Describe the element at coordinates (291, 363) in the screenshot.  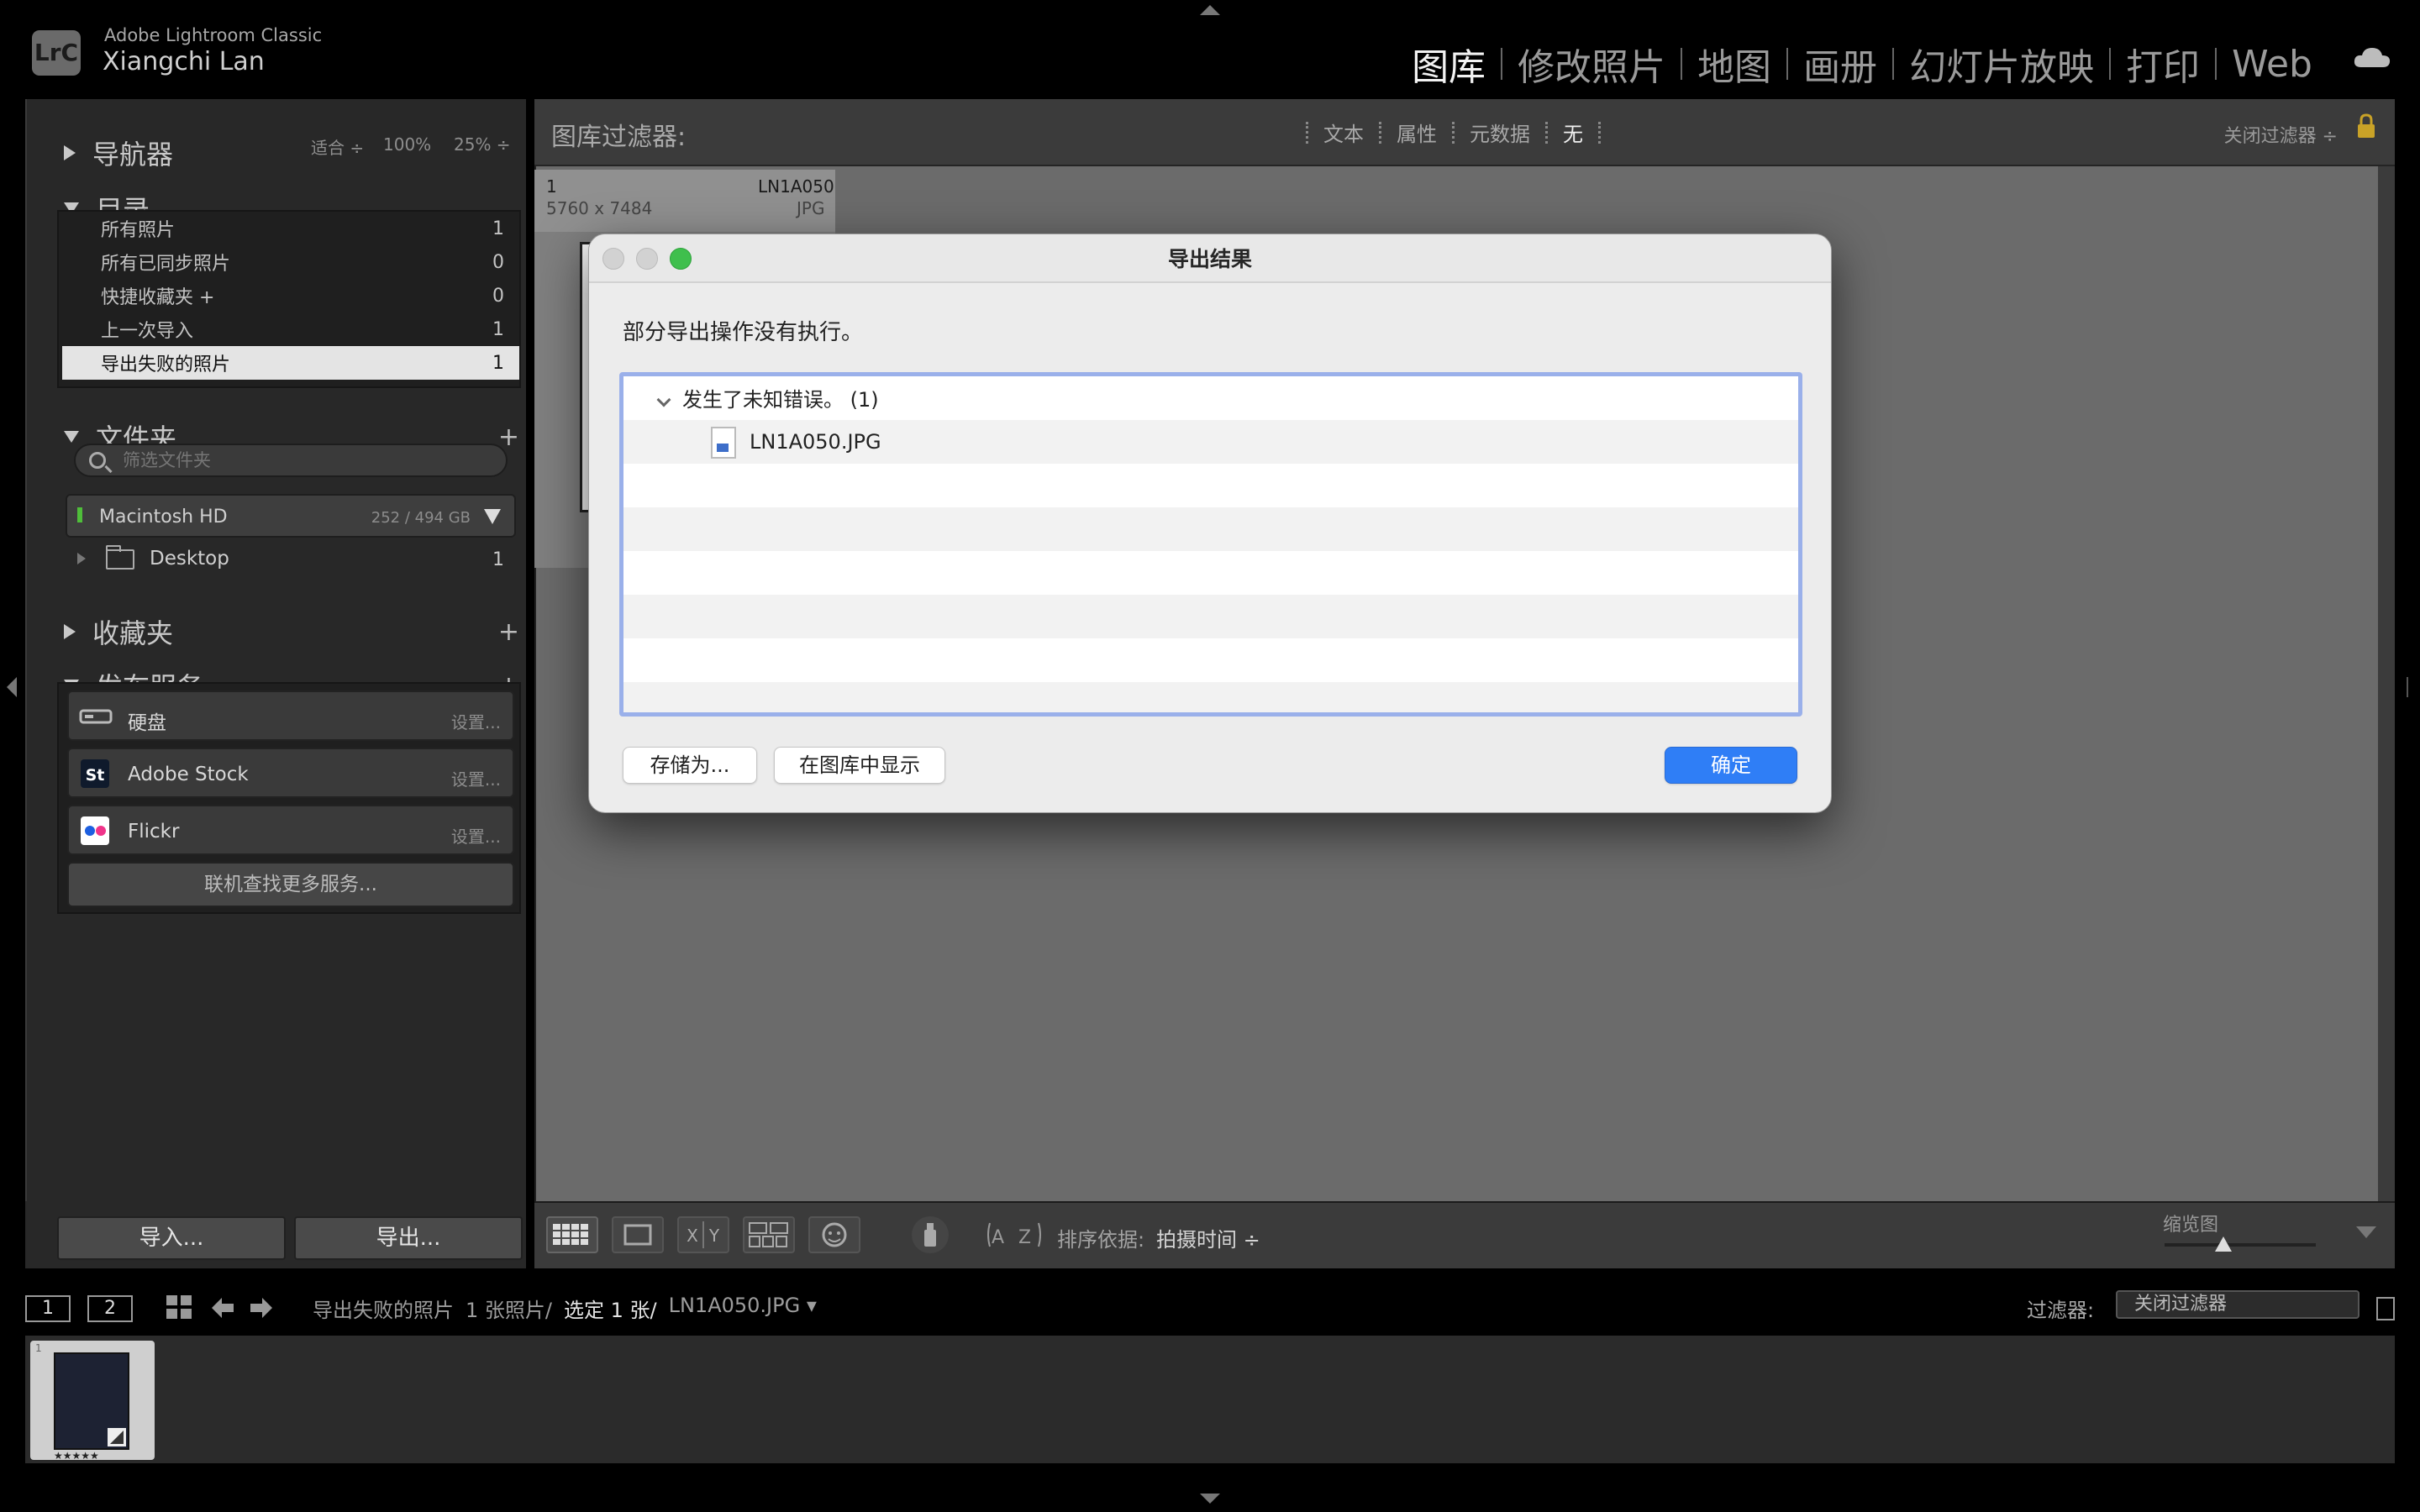
I see `catalog-item-failed-export: 导出失败的照片 1` at that location.